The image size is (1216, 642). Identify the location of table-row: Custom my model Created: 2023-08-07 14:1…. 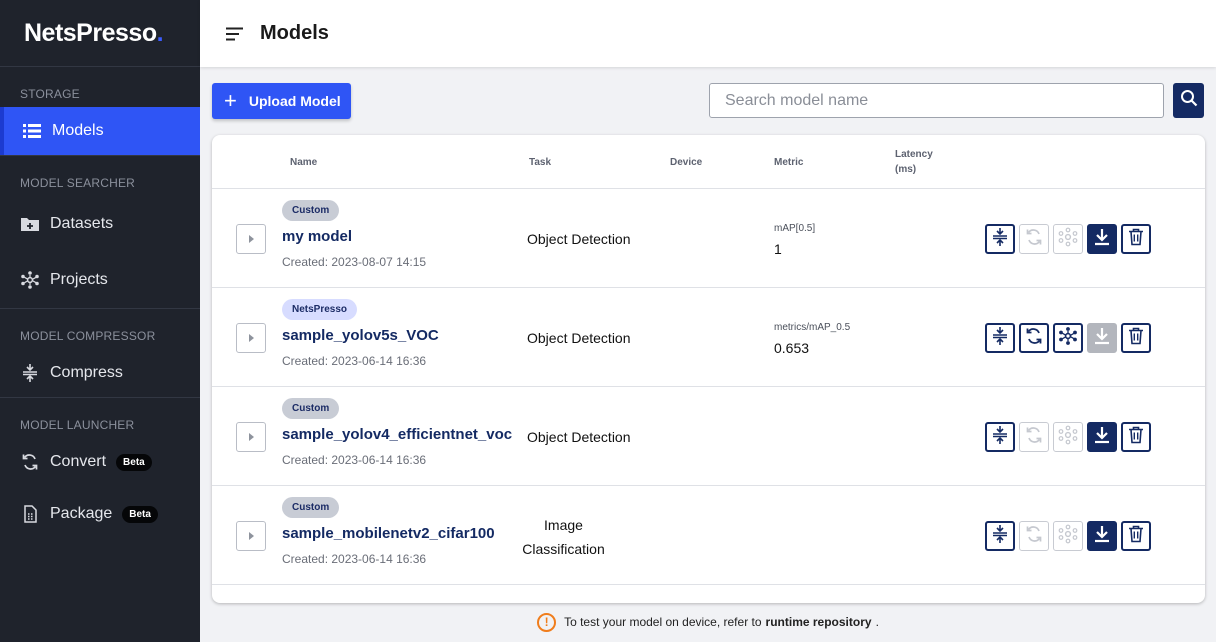
(708, 238).